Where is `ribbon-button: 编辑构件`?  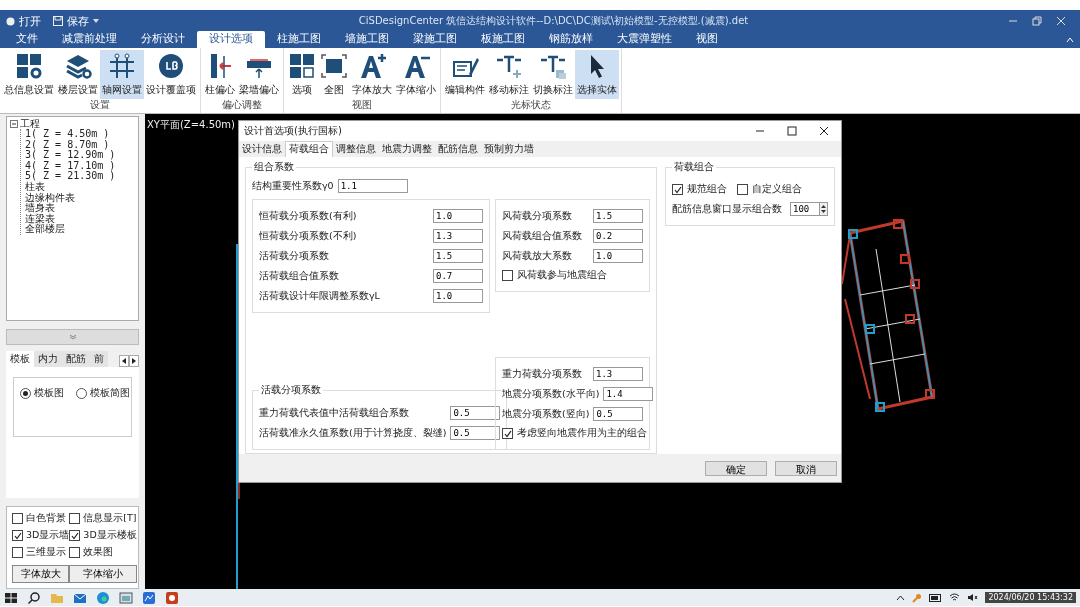 ribbon-button: 编辑构件 is located at coordinates (465, 74).